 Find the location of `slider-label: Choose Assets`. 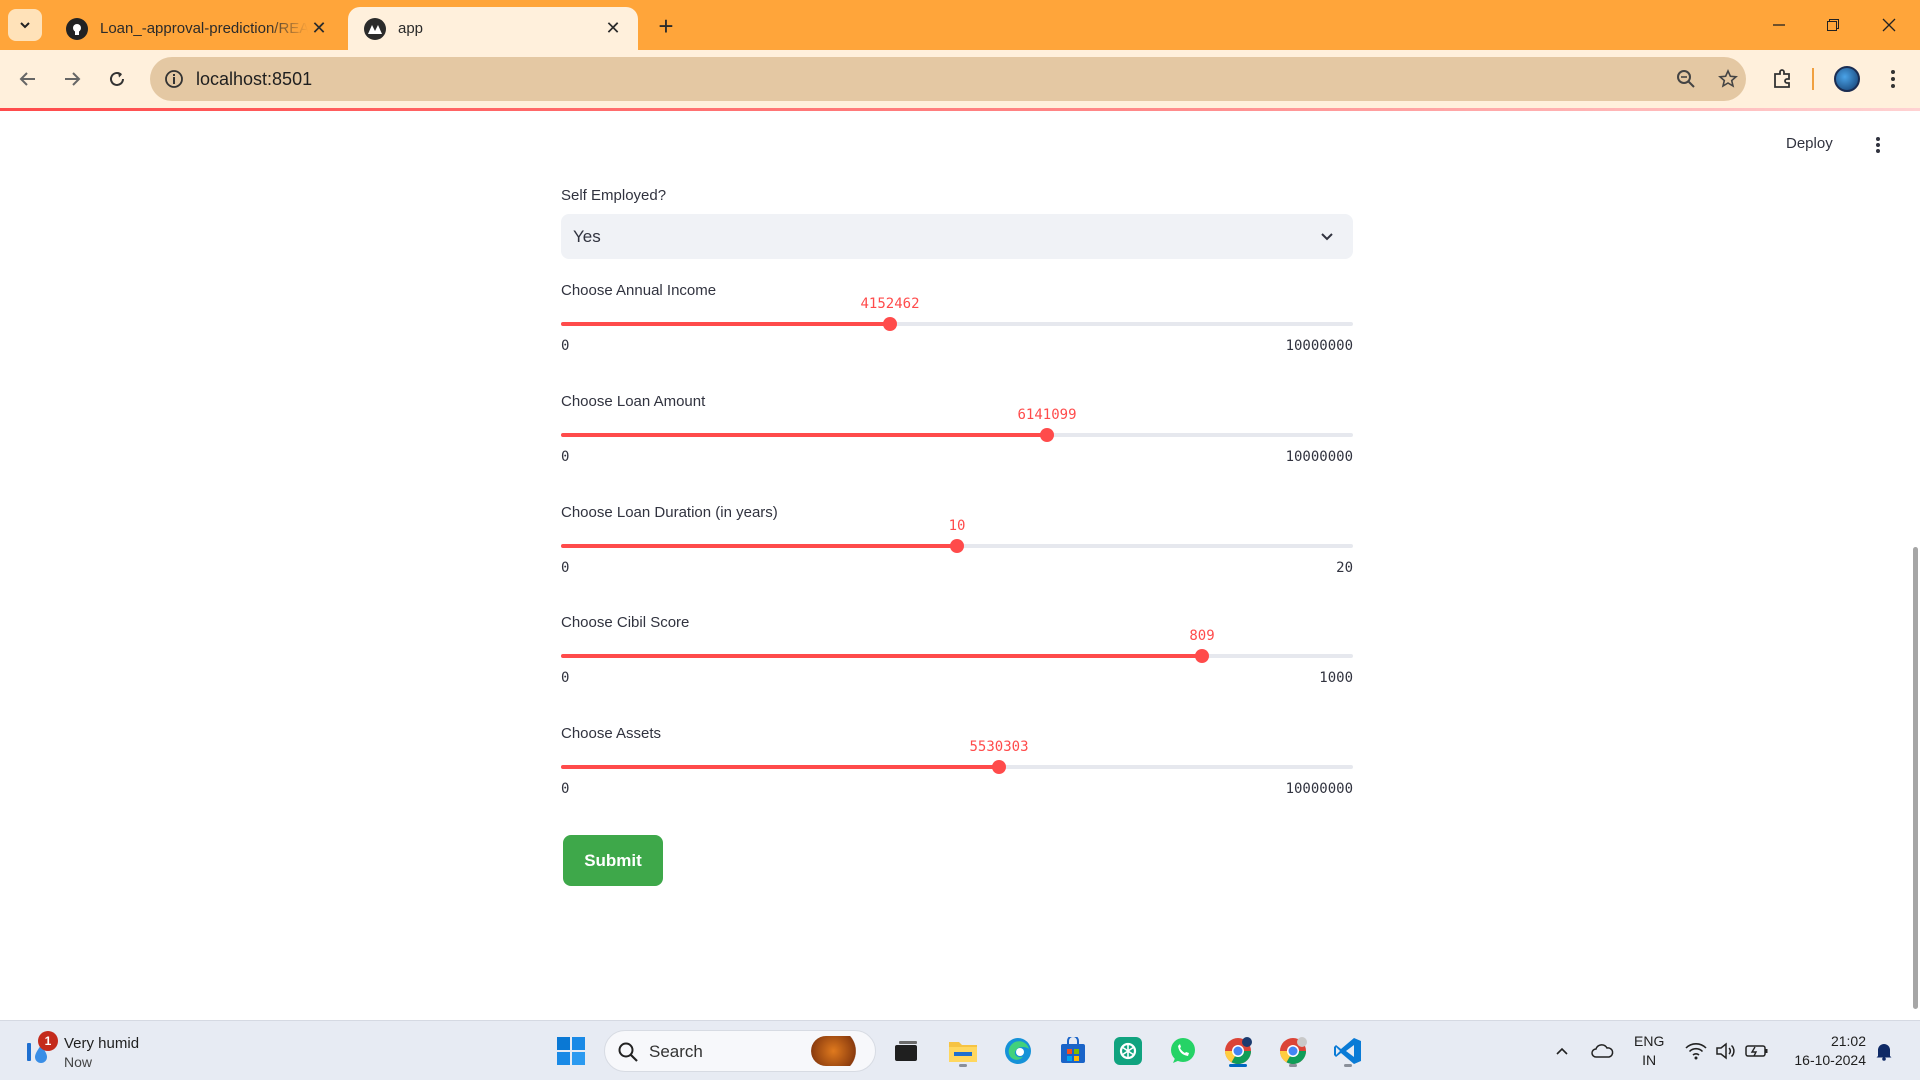

slider-label: Choose Assets is located at coordinates (611, 733).